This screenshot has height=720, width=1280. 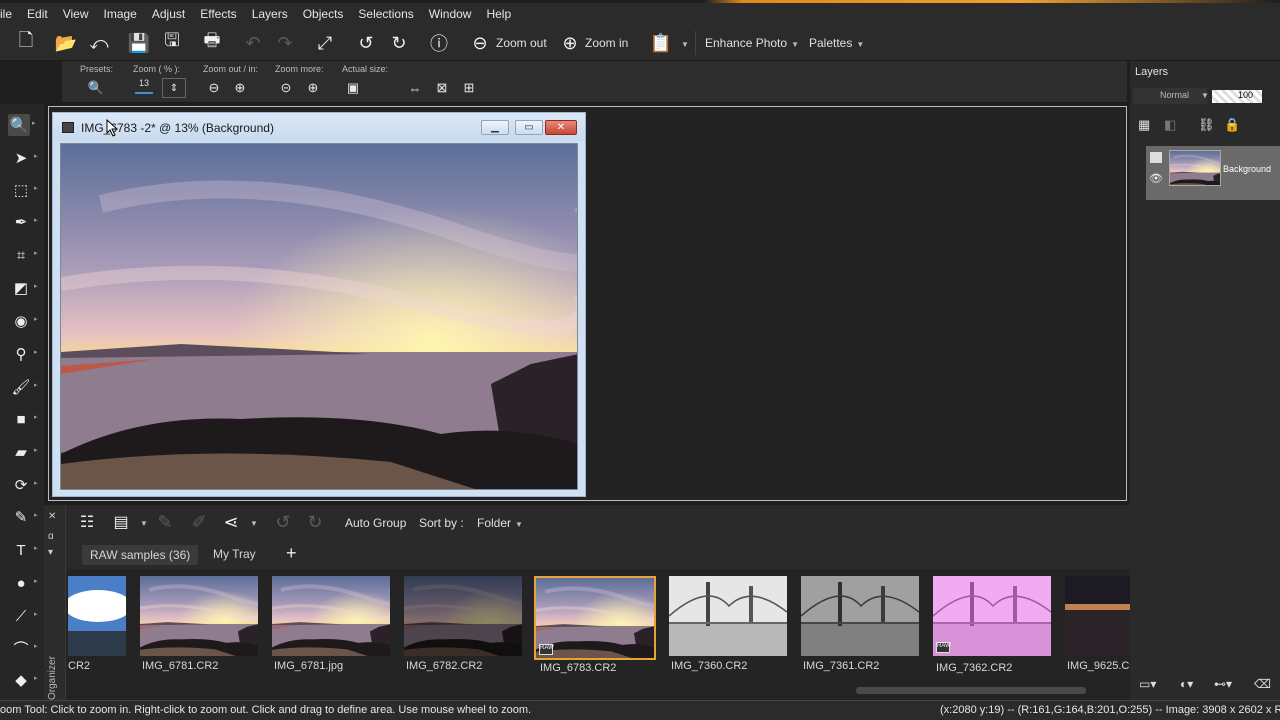 I want to click on new-raster-layer-icon: ▦, so click(x=1144, y=125).